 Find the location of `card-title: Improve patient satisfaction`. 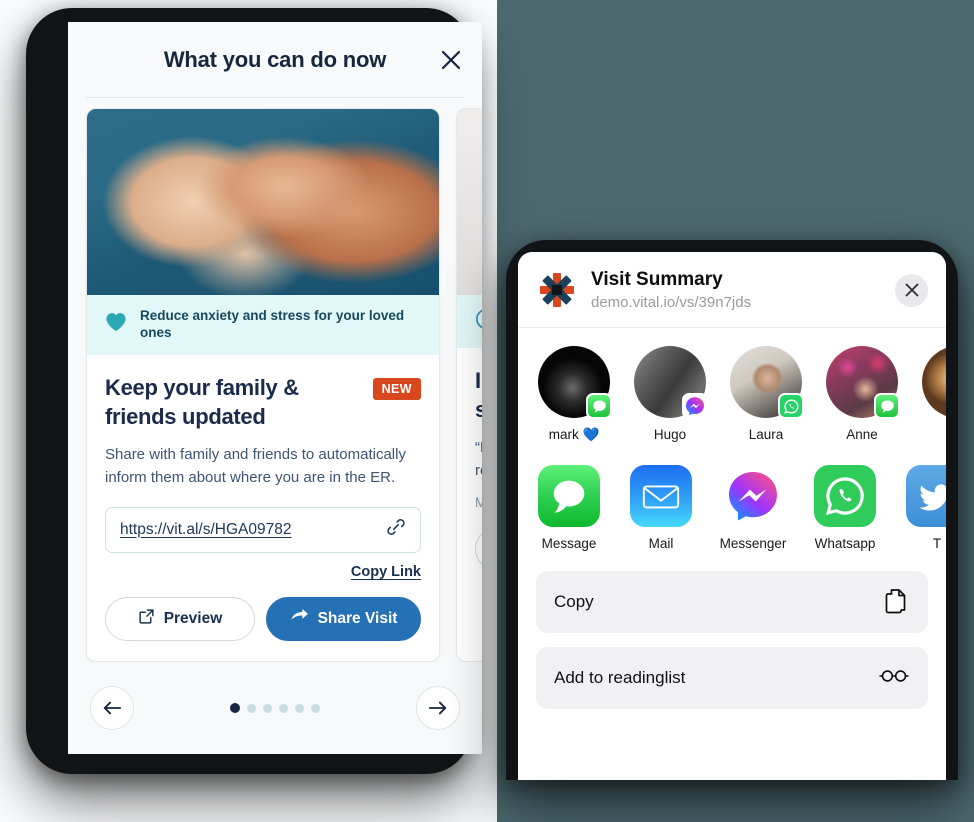

card-title: Improve patient satisfaction is located at coordinates (478, 395).